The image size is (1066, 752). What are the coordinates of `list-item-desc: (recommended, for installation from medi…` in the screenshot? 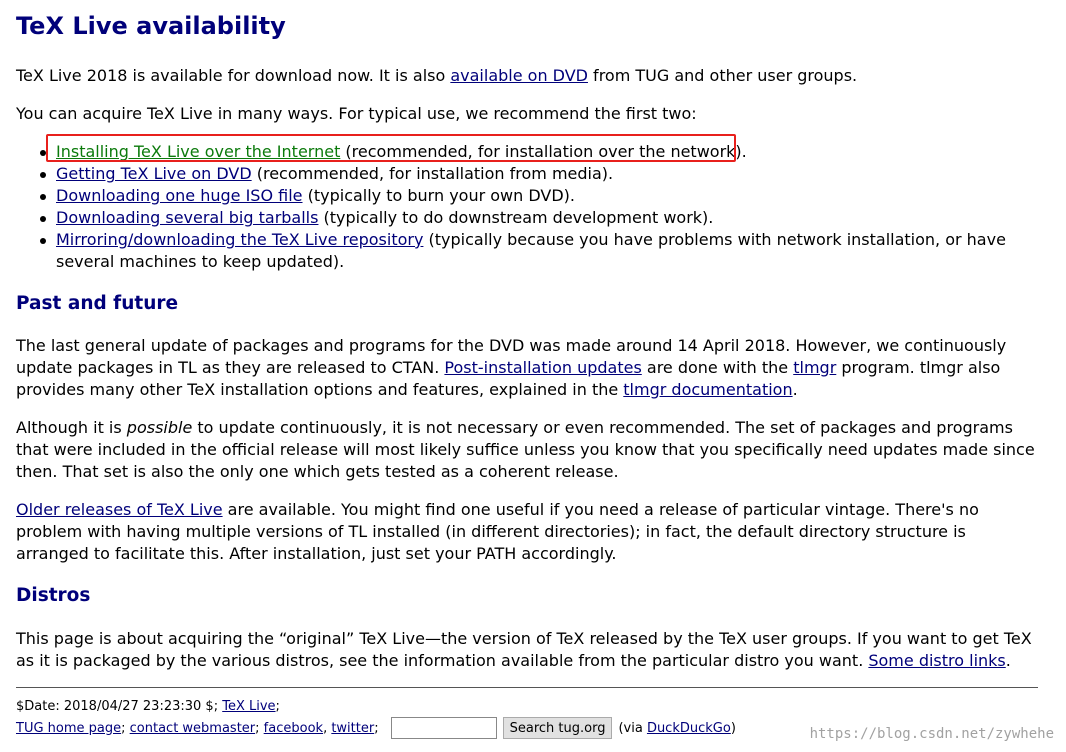 It's located at (432, 173).